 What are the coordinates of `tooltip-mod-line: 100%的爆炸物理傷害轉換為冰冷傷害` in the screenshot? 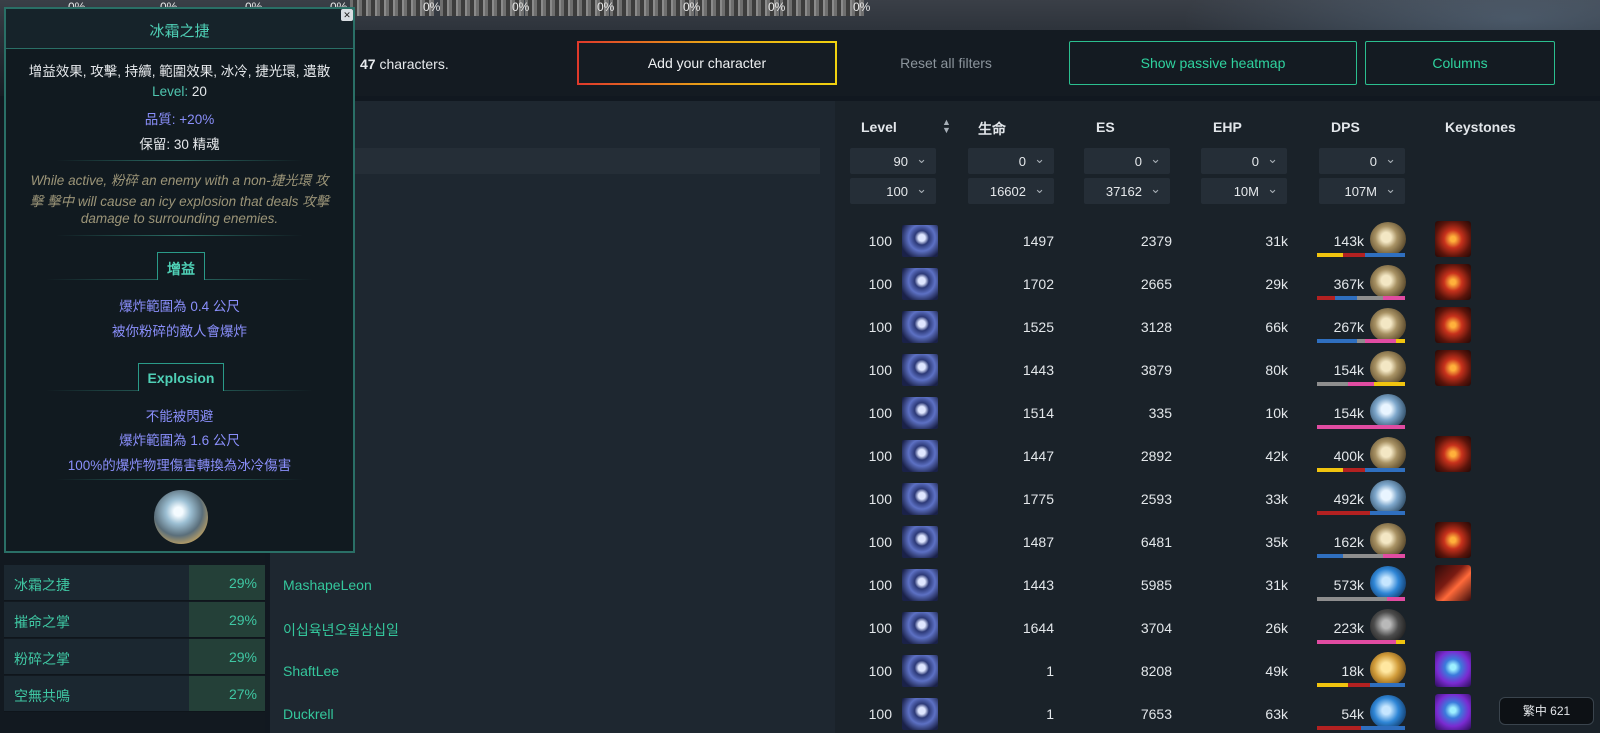 It's located at (179, 465).